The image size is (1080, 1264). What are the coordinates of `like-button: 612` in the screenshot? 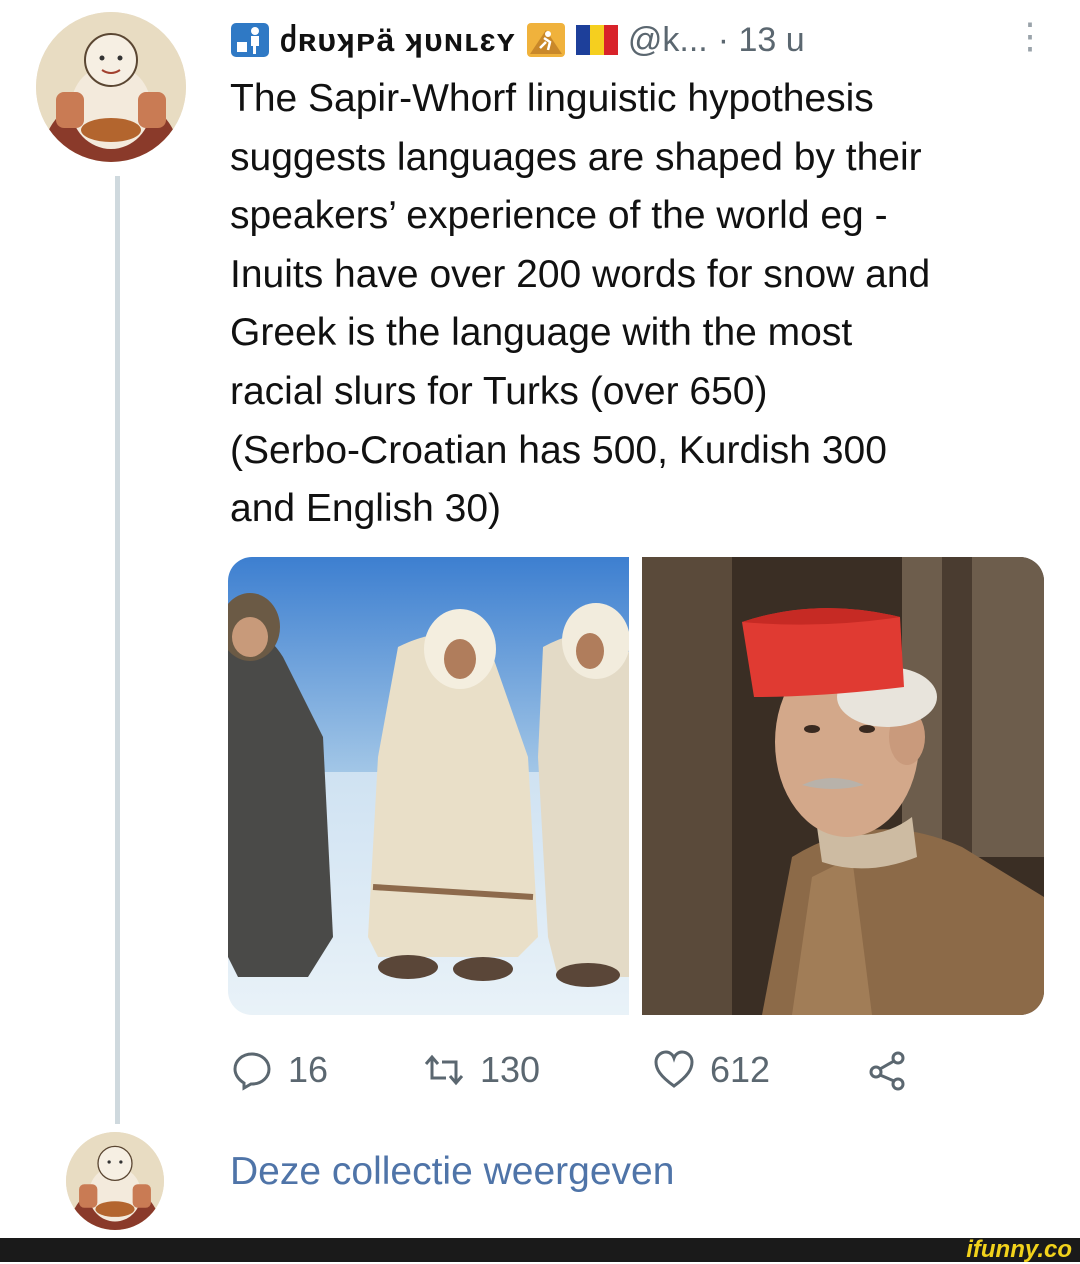 It's located at (711, 1070).